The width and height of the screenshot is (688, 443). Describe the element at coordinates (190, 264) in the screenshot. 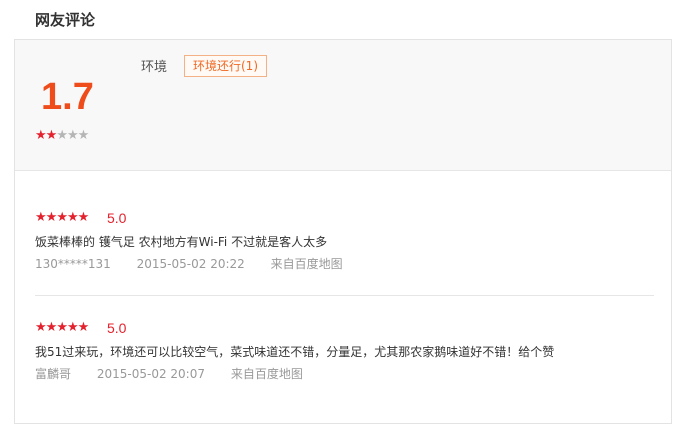

I see `review-date: 2015-05-02 20:22` at that location.